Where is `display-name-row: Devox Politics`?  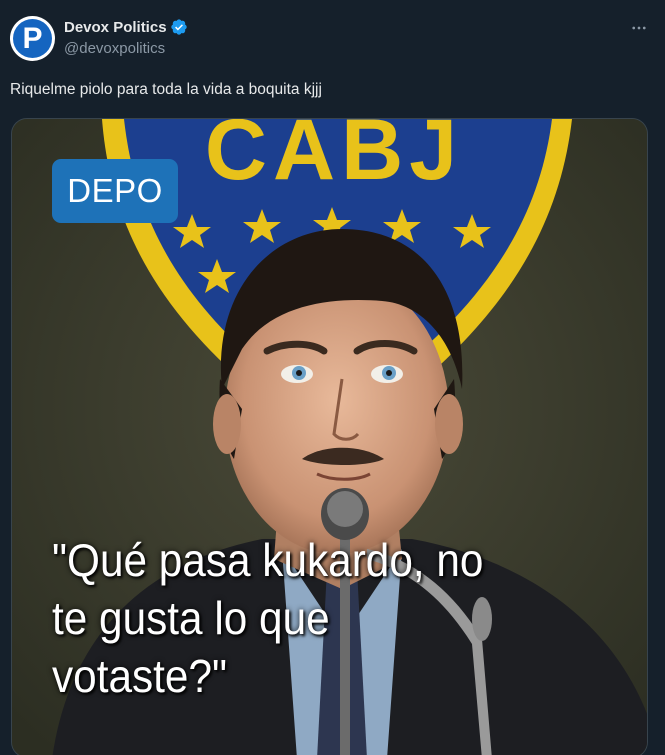
display-name-row: Devox Politics is located at coordinates (126, 27).